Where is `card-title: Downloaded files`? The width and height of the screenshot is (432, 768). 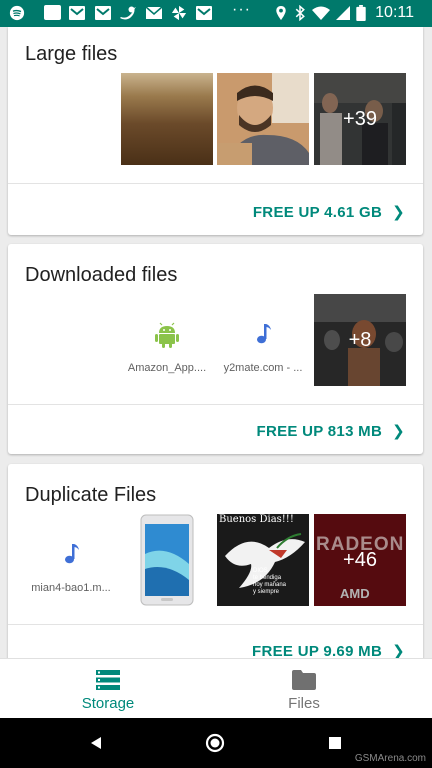
card-title: Downloaded files is located at coordinates (101, 275).